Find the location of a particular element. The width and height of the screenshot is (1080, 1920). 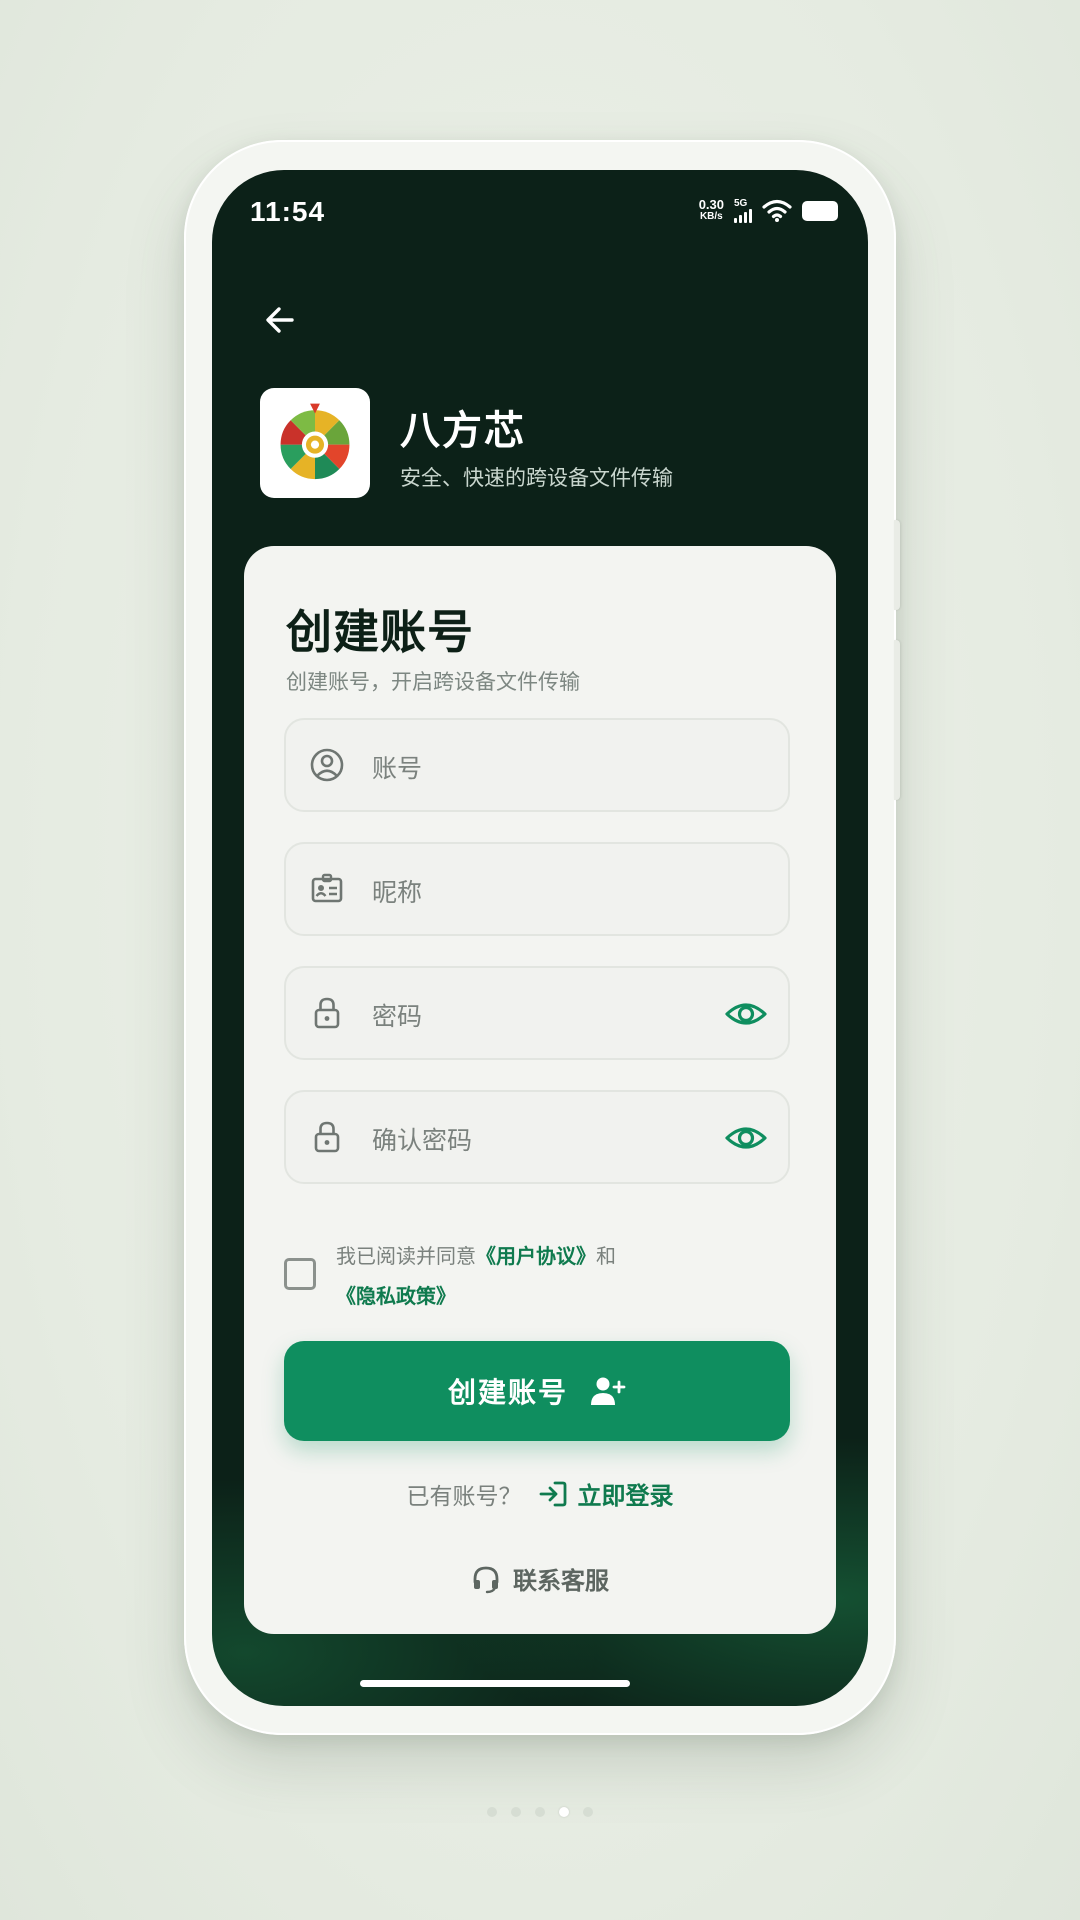

nickname-input: 昵称 is located at coordinates (537, 889).